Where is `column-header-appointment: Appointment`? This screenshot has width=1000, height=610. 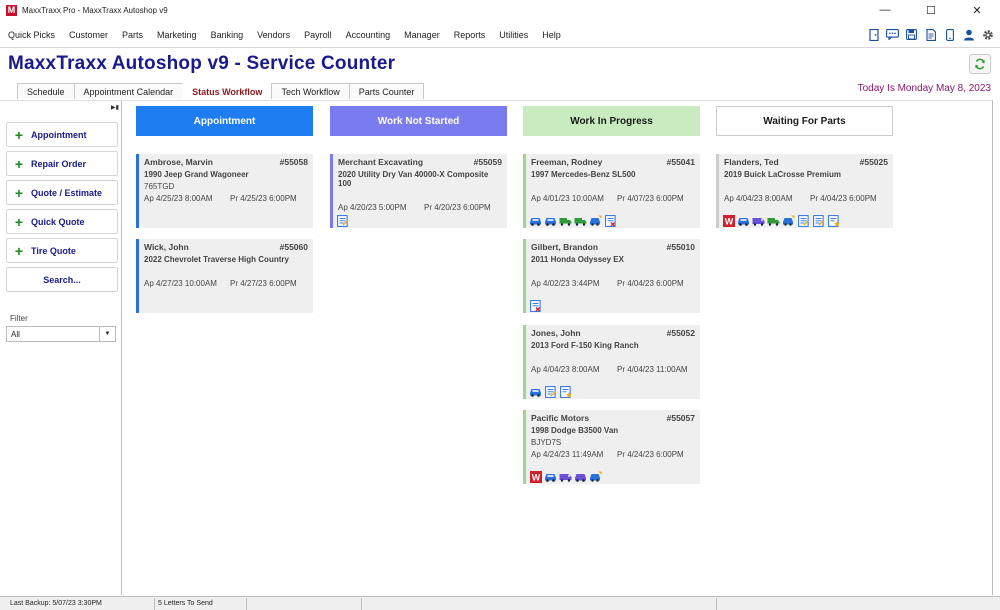
column-header-appointment: Appointment is located at coordinates (224, 121).